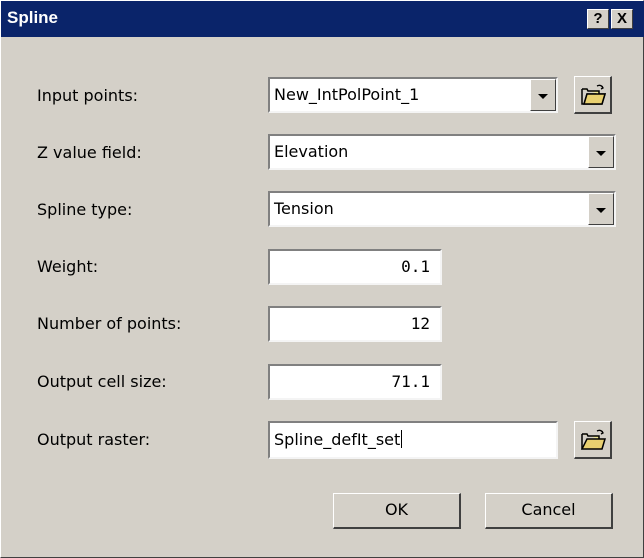  I want to click on help-button: ?, so click(598, 19).